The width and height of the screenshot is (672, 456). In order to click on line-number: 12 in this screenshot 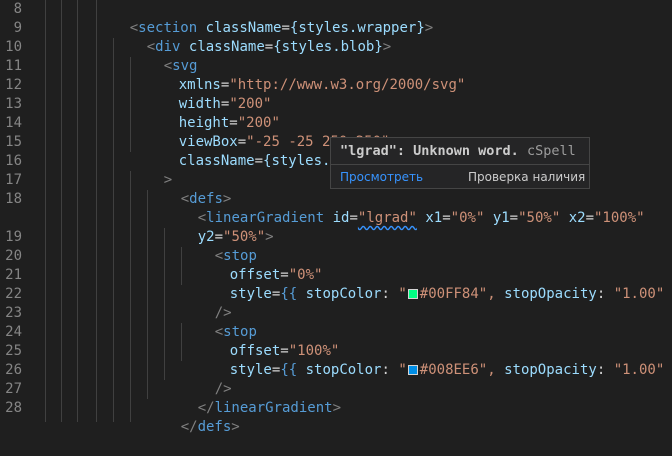, I will do `click(13, 85)`.